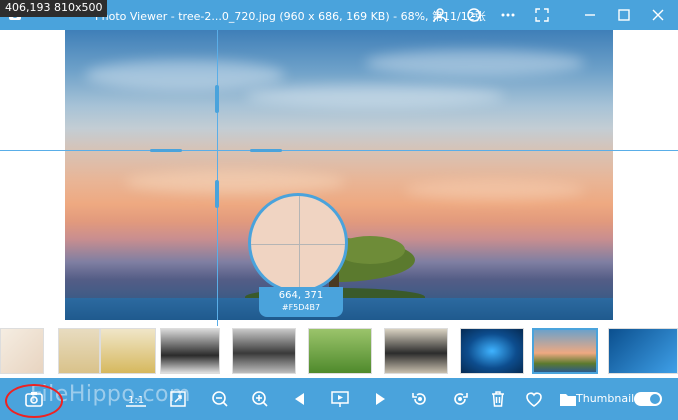 Image resolution: width=678 pixels, height=420 pixels. What do you see at coordinates (655, 399) in the screenshot?
I see `toggle-knob` at bounding box center [655, 399].